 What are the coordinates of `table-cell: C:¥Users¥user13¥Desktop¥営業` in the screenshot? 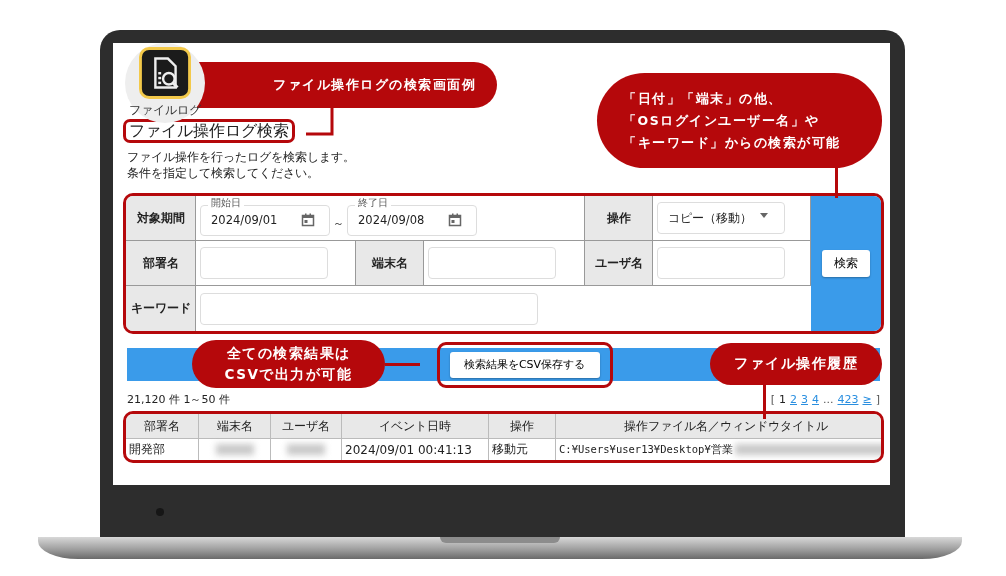 It's located at (646, 449).